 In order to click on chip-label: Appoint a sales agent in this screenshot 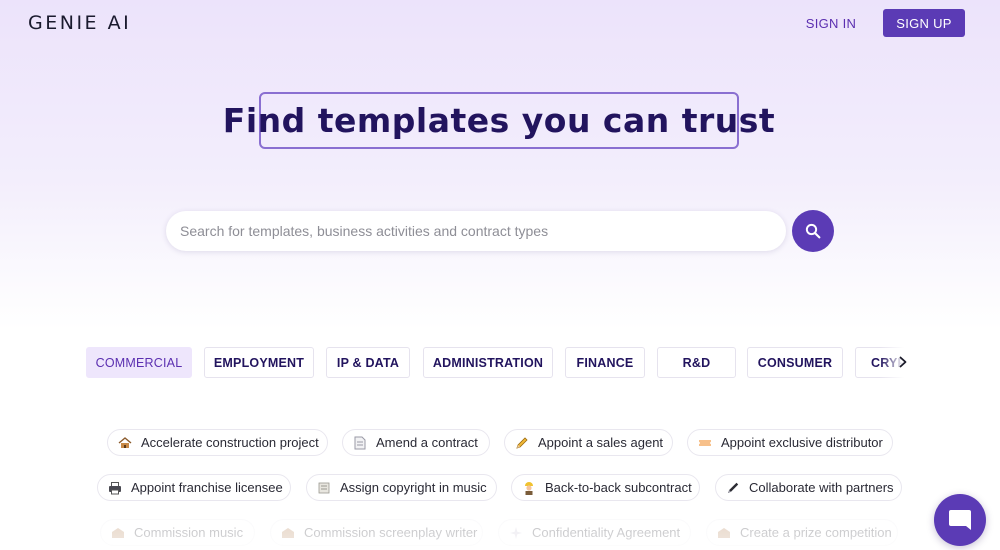, I will do `click(601, 442)`.